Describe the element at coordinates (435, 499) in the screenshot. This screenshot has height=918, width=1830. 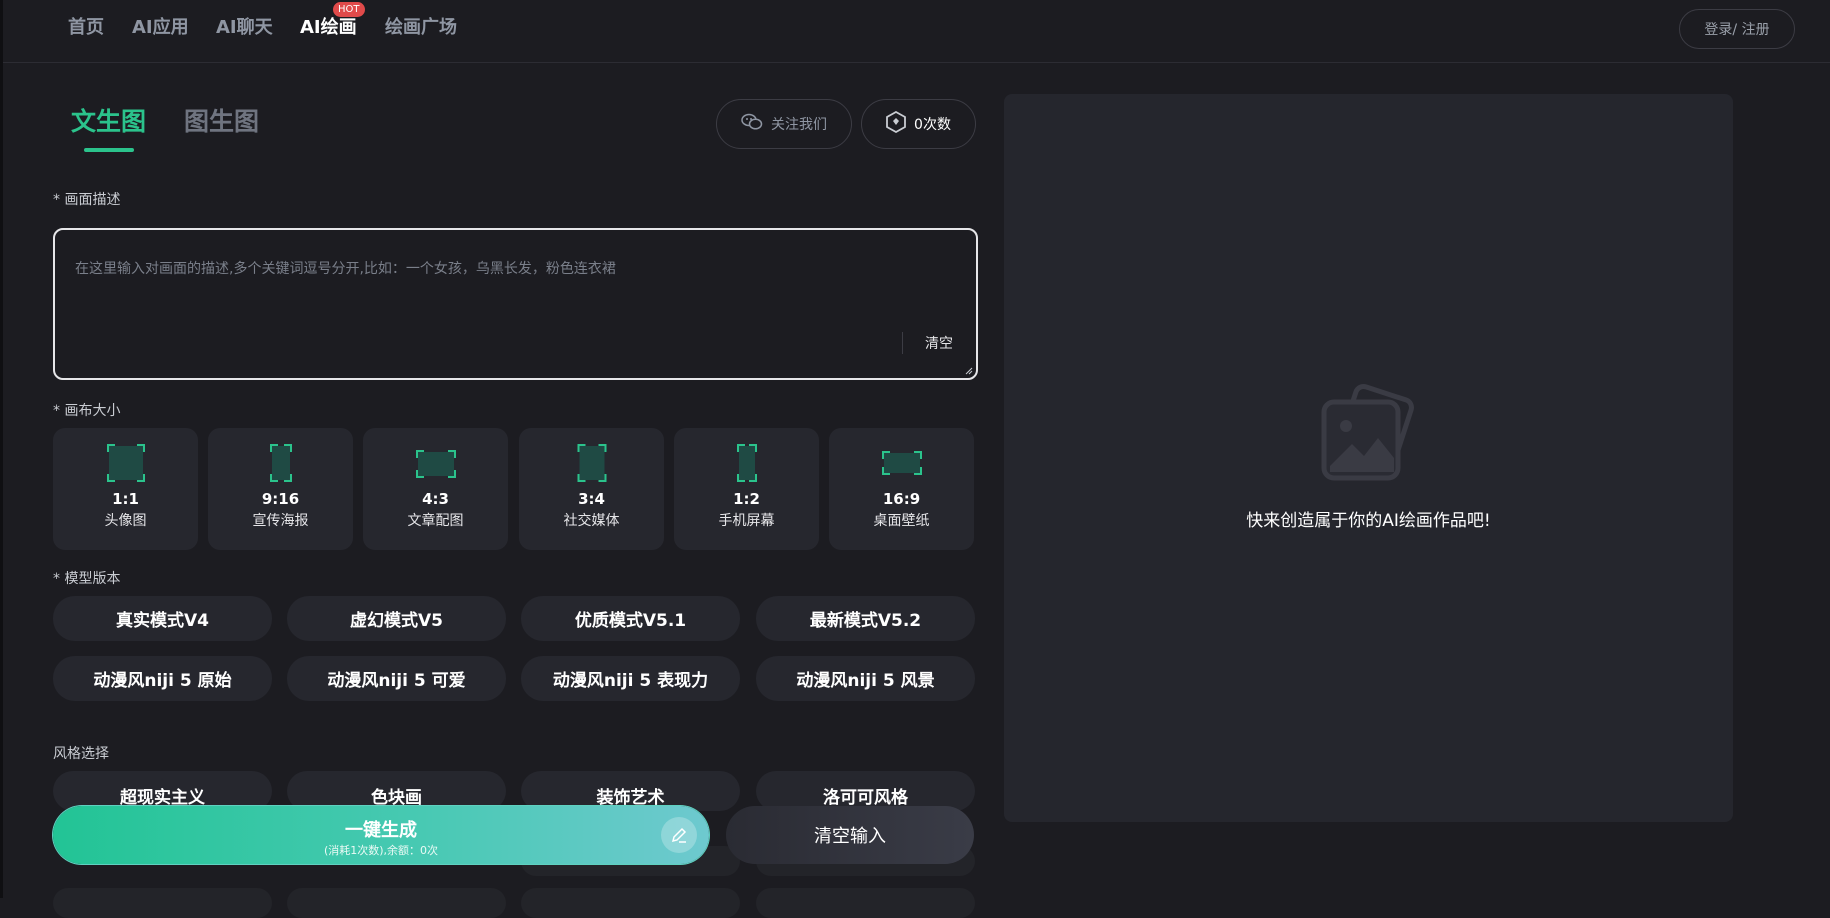
I see `size-ratio: 4:3` at that location.